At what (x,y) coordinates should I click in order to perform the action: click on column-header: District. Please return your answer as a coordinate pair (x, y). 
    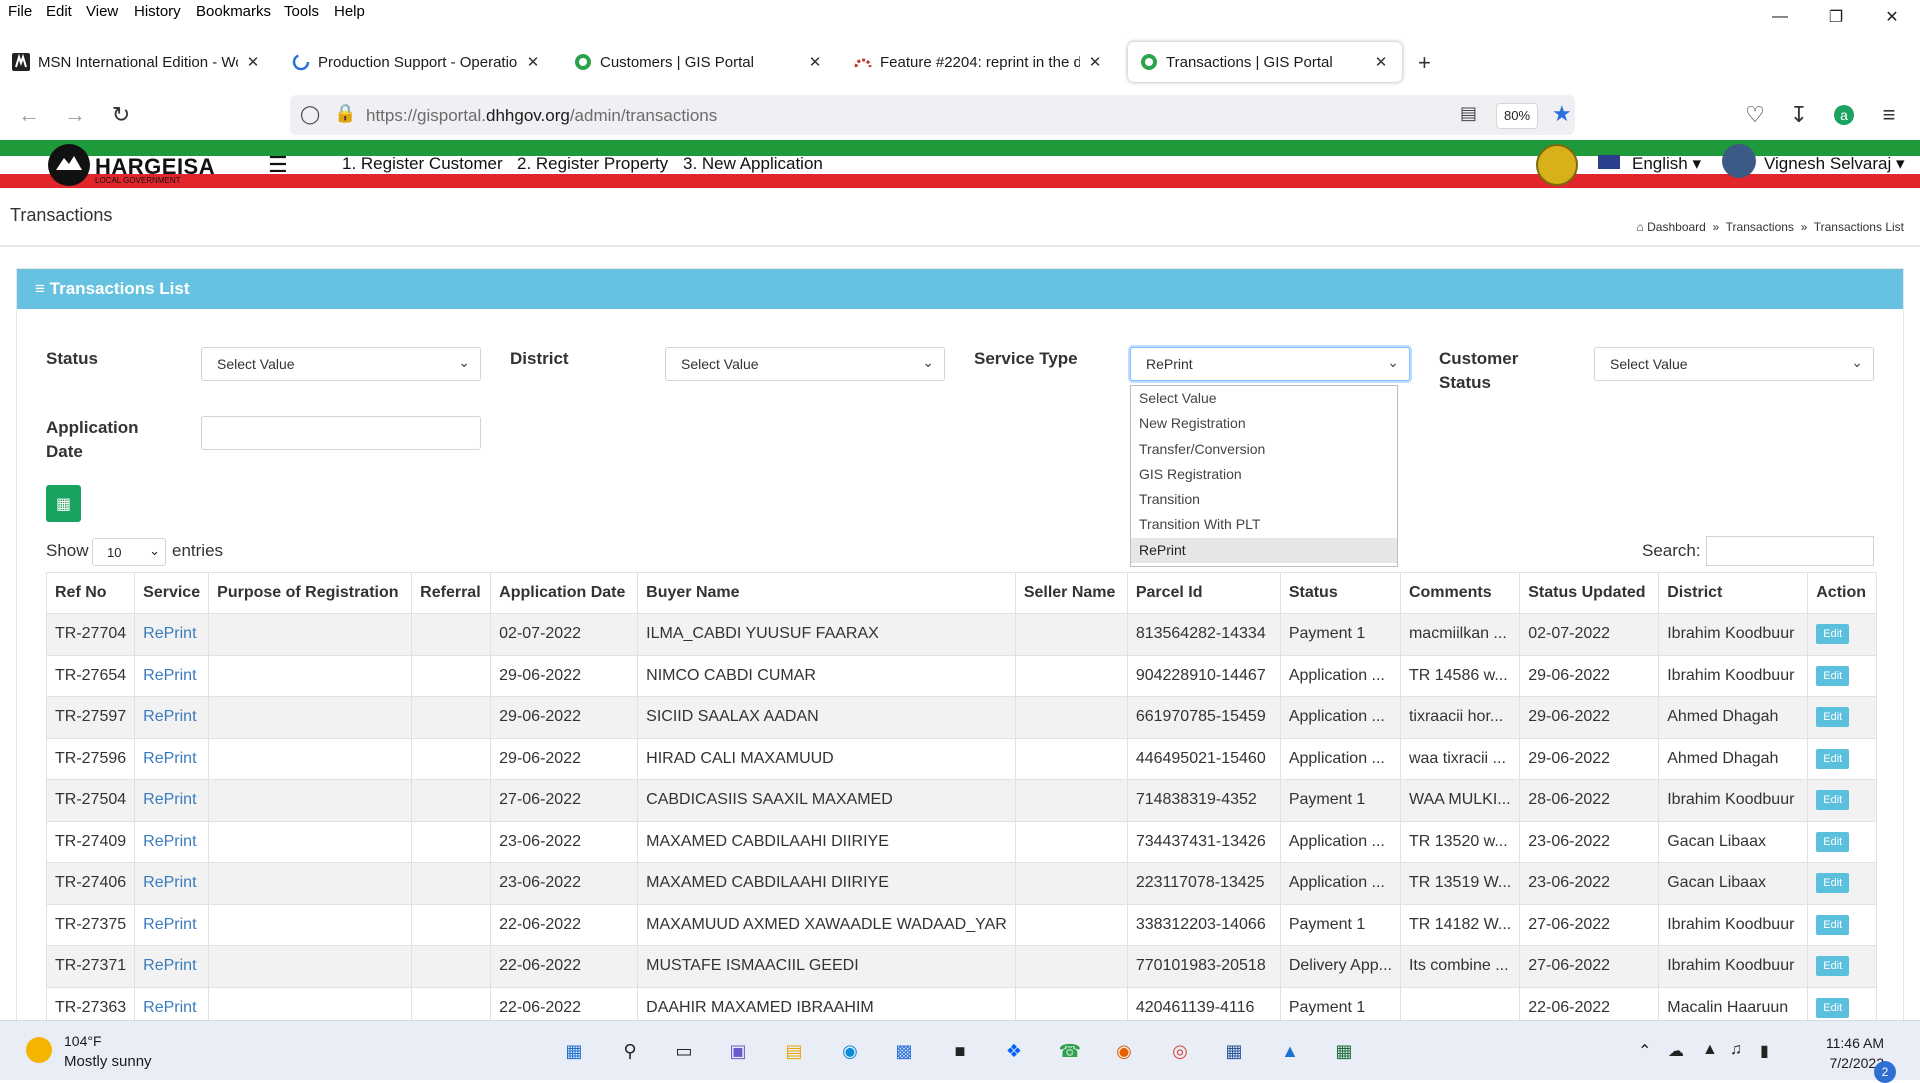
    Looking at the image, I should click on (1733, 593).